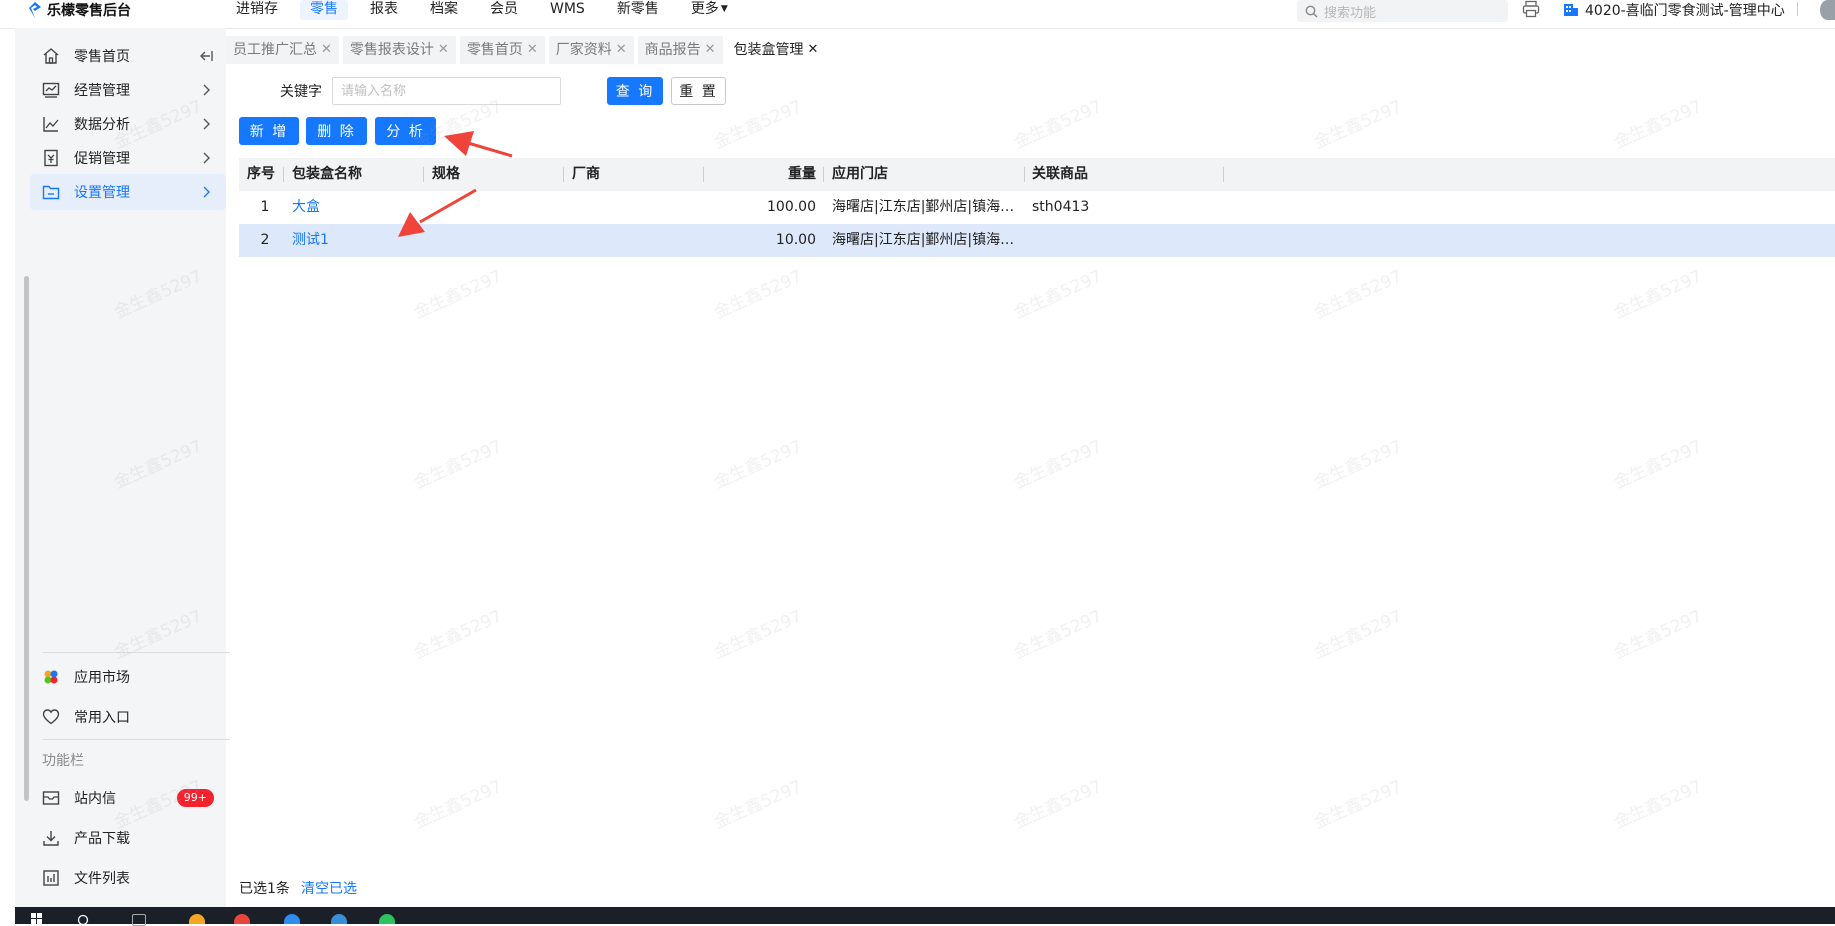 The width and height of the screenshot is (1835, 926). What do you see at coordinates (1674, 10) in the screenshot?
I see `org-switcher: 4020-喜临门零食测试-管理中心` at bounding box center [1674, 10].